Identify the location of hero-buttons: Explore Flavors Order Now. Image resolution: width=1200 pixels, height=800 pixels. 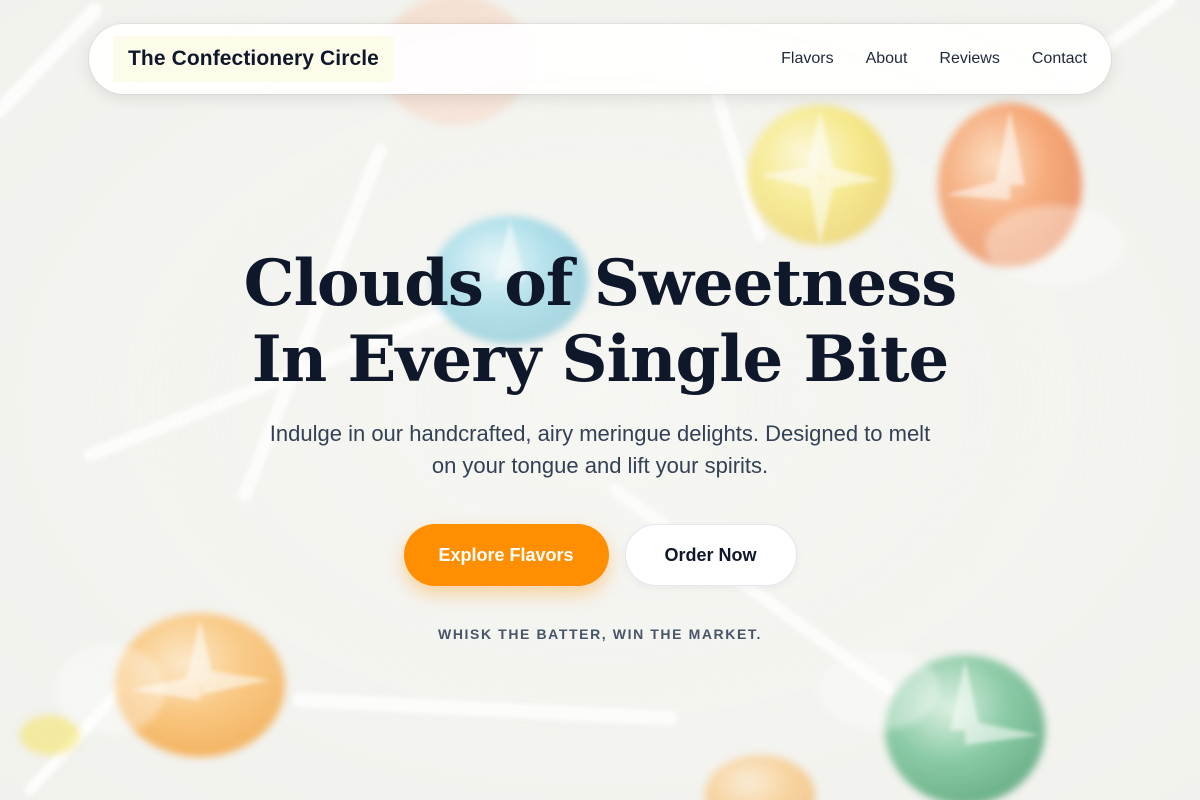
(600, 555).